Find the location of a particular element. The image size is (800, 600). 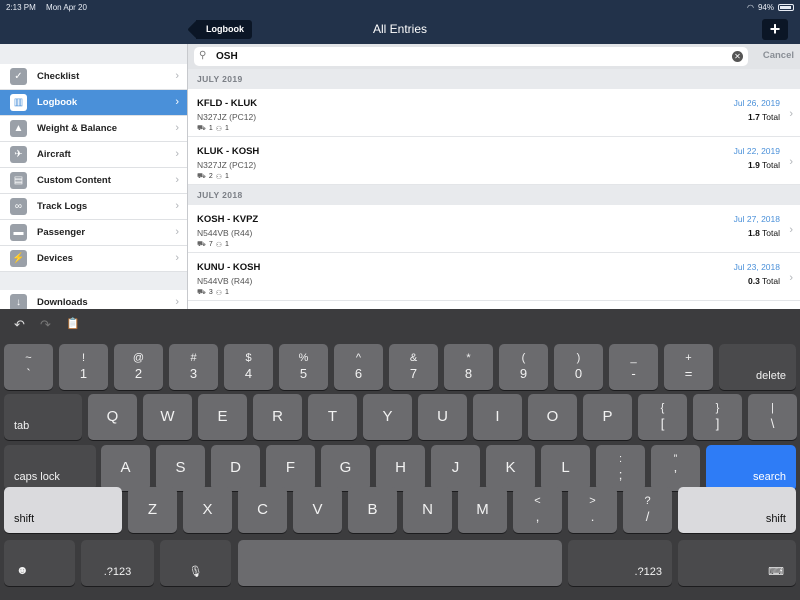

key-i: I is located at coordinates (497, 417).